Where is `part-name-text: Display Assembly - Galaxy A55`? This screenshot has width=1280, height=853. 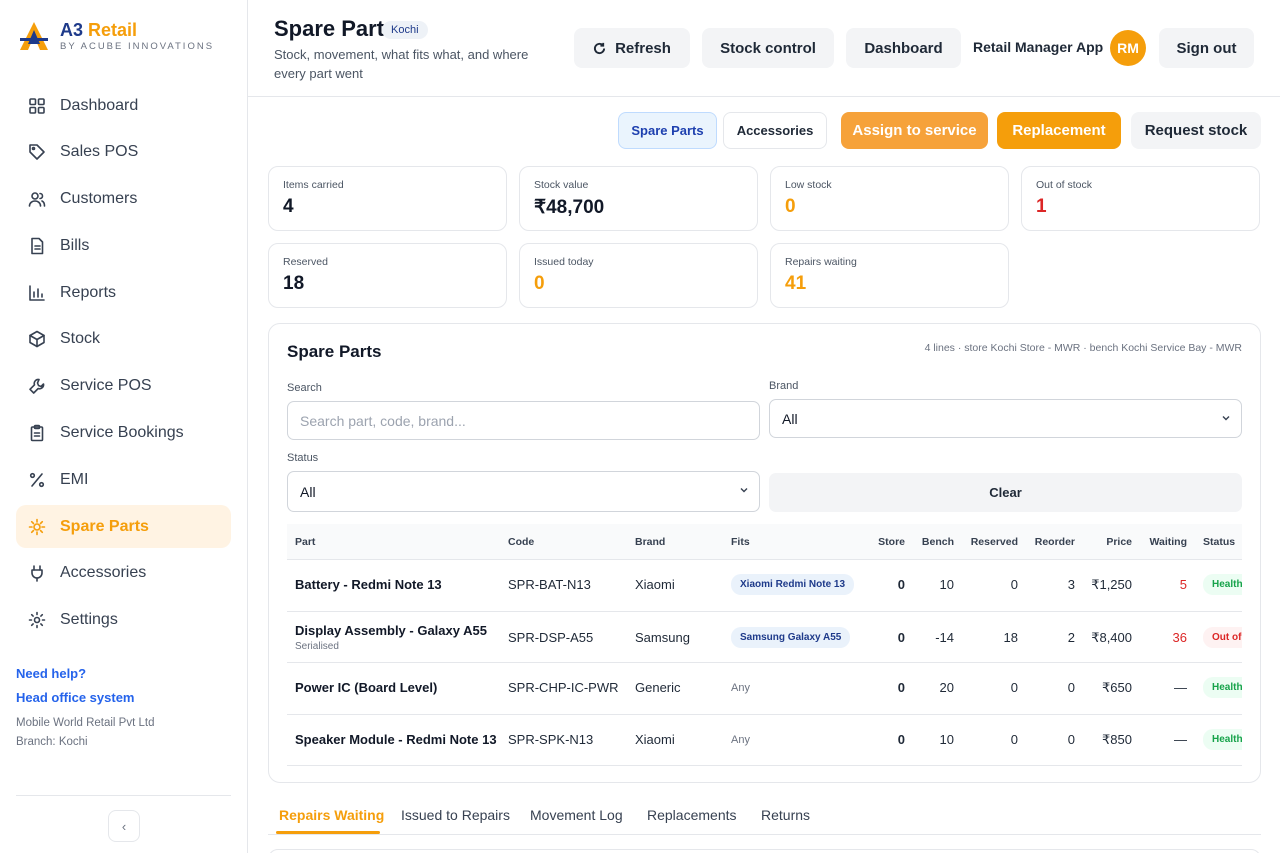
part-name-text: Display Assembly - Galaxy A55 is located at coordinates (391, 630).